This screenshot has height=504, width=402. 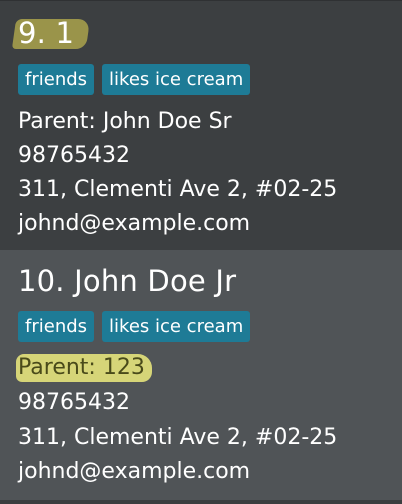 What do you see at coordinates (201, 502) in the screenshot?
I see `list-bottom-edge` at bounding box center [201, 502].